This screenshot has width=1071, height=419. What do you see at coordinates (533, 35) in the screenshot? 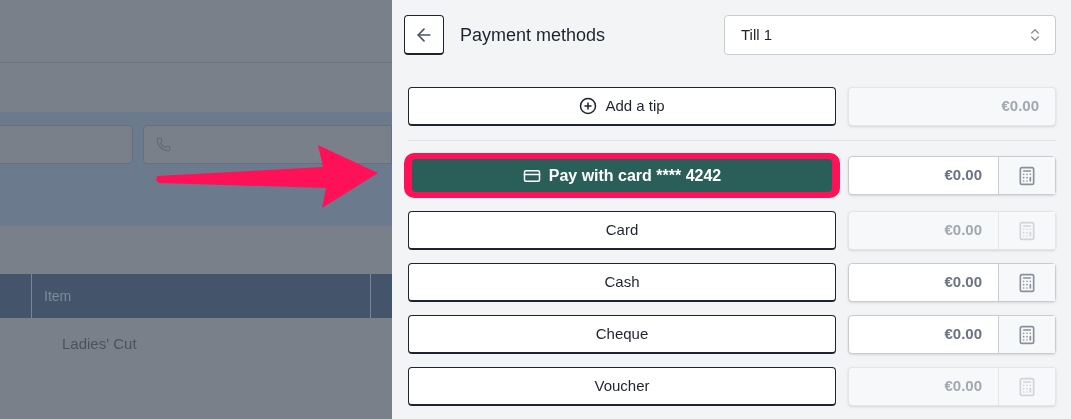
I see `panel-title: Payment methods` at bounding box center [533, 35].